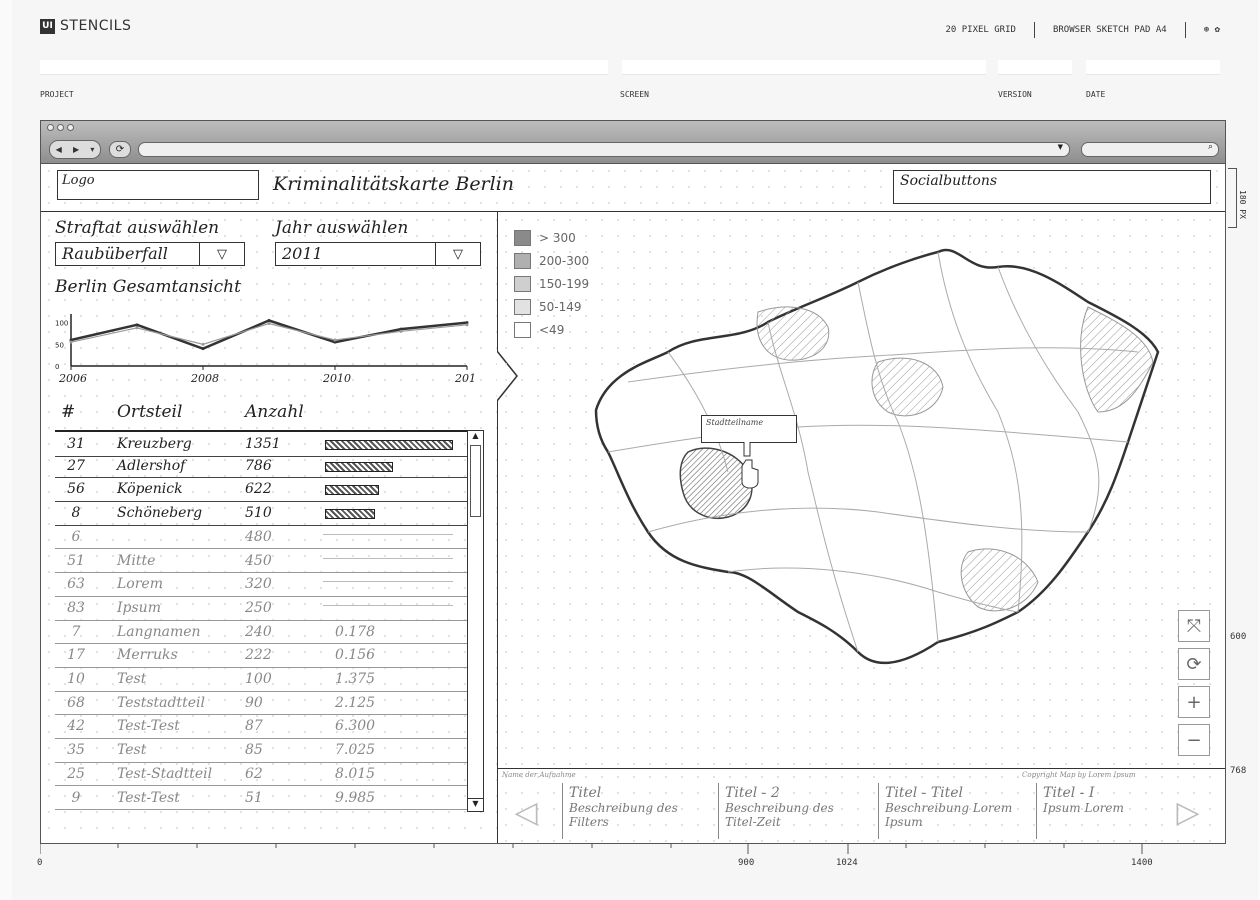 This screenshot has height=900, width=1260. Describe the element at coordinates (779, 815) in the screenshot. I see `card-description: Beschreibung des Titel-Zeit` at that location.